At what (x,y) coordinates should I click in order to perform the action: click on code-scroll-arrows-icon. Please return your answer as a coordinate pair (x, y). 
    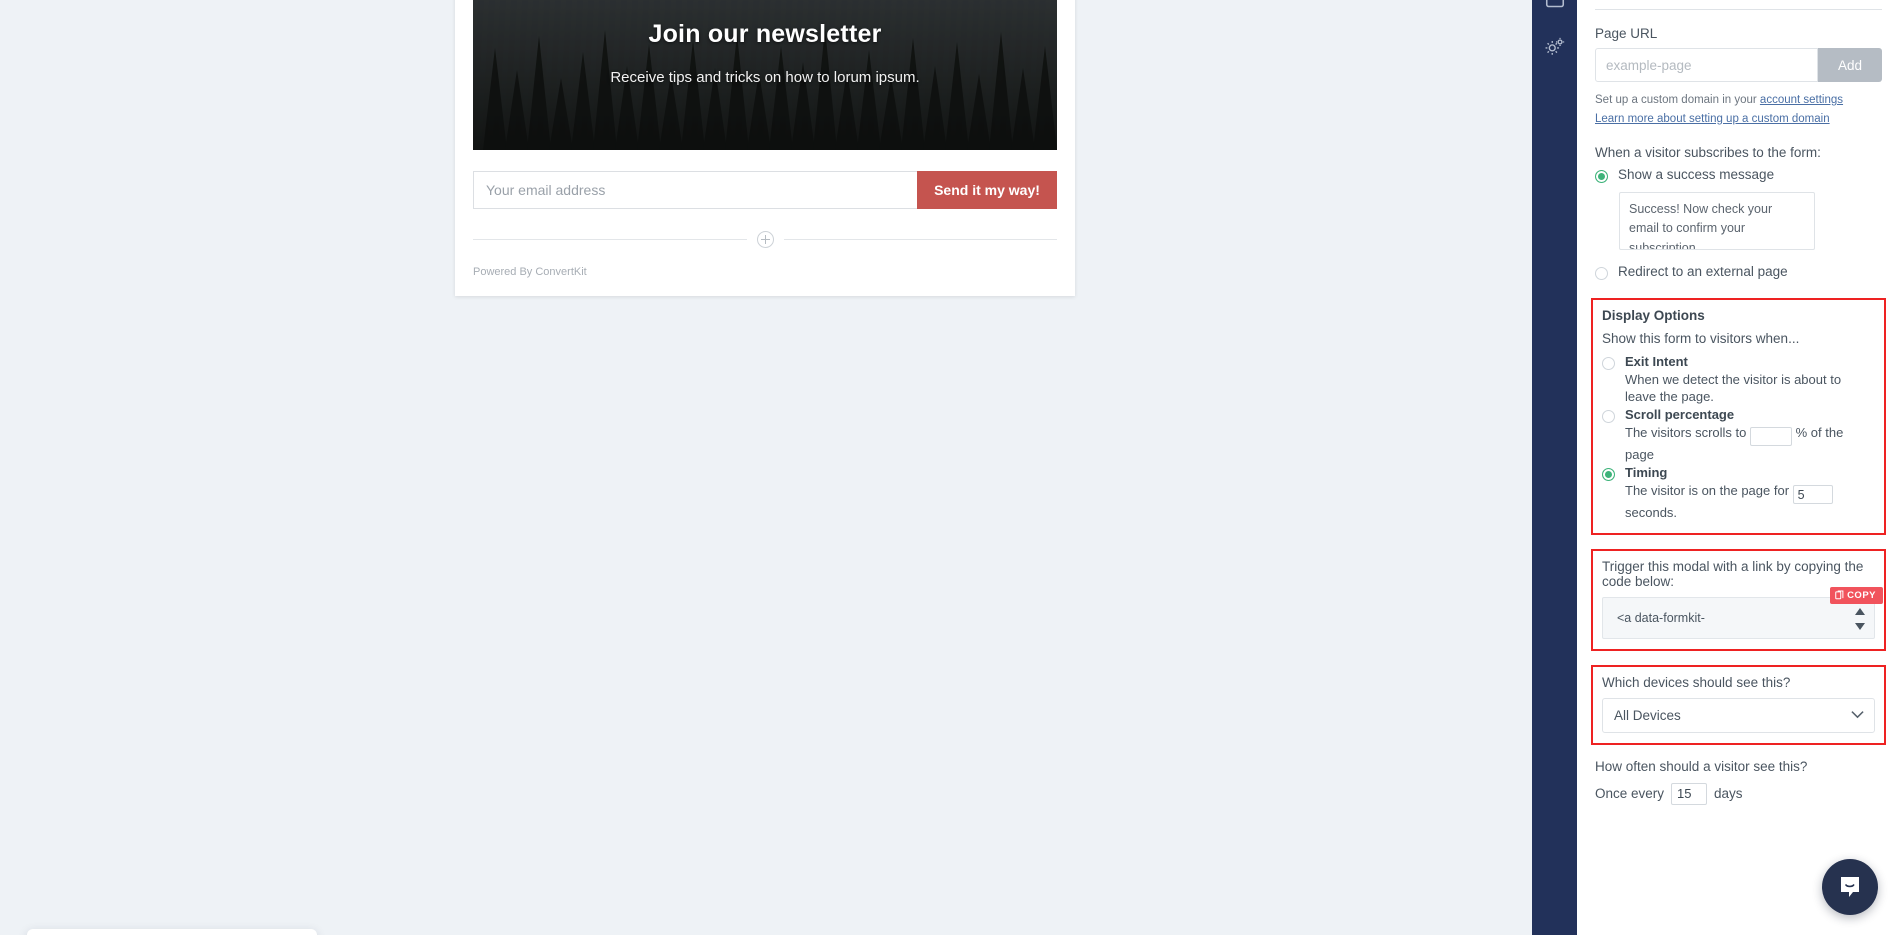
    Looking at the image, I should click on (1860, 619).